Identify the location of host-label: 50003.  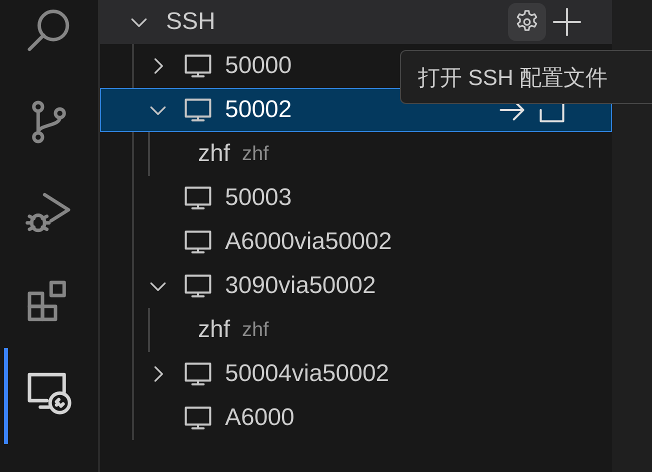
(258, 198).